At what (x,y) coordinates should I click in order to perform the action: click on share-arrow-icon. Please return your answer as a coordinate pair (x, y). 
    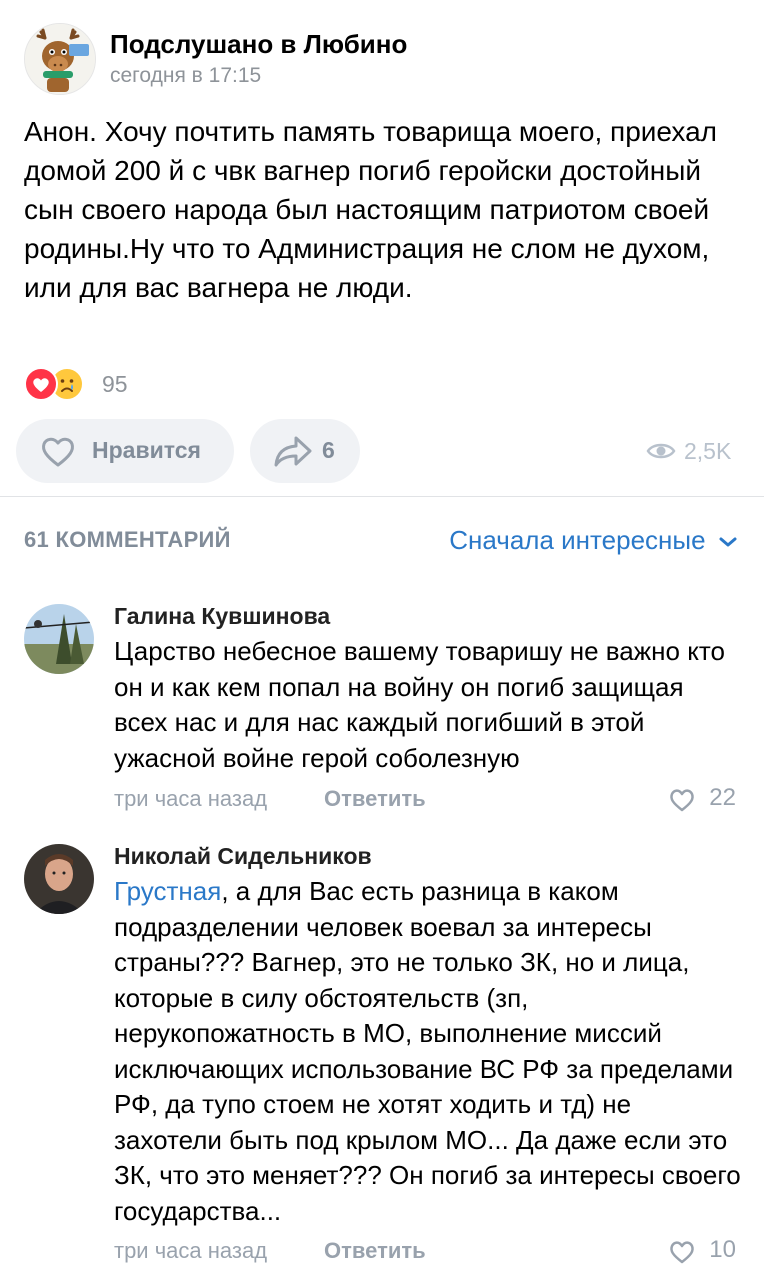
    Looking at the image, I should click on (293, 453).